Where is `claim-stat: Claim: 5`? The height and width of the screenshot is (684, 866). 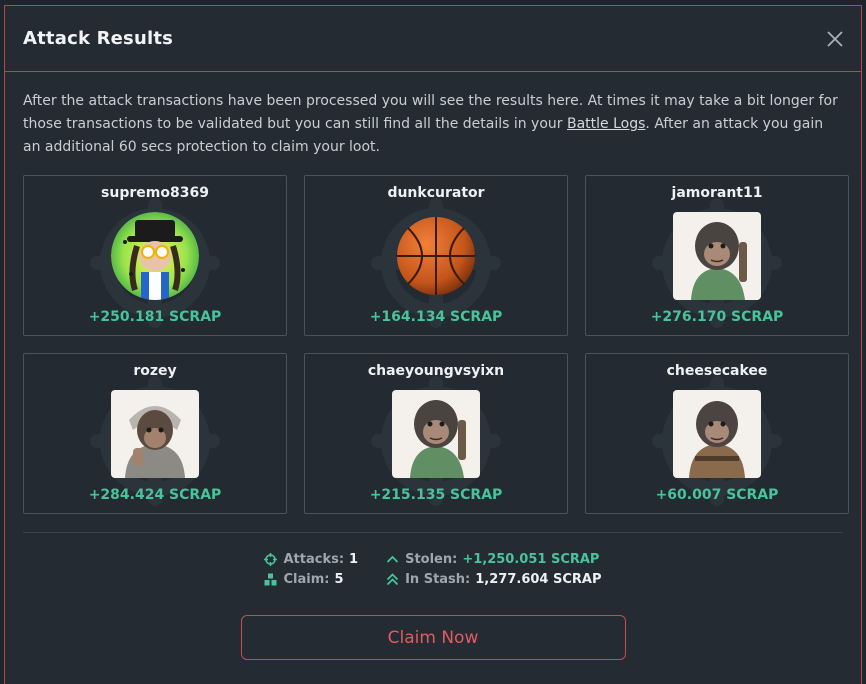
claim-stat: Claim: 5 is located at coordinates (311, 579).